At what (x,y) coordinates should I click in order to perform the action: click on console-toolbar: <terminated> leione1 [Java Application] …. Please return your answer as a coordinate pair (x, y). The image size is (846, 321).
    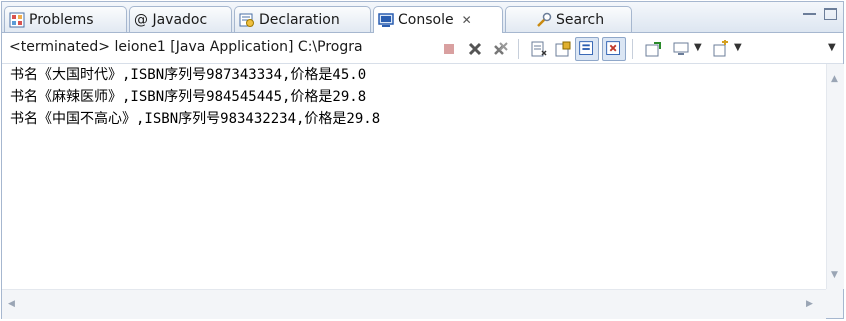
    Looking at the image, I should click on (422, 48).